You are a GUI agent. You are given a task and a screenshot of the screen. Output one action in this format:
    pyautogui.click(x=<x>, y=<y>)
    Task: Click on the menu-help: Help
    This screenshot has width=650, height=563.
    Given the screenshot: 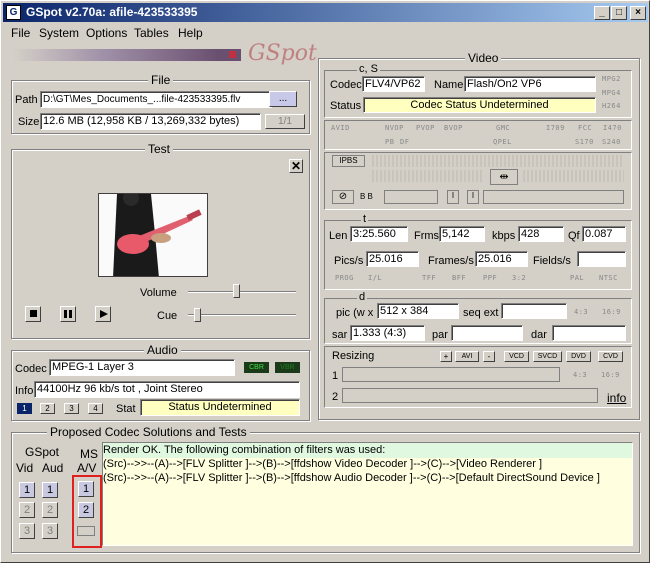 What is the action you would take?
    pyautogui.click(x=190, y=33)
    